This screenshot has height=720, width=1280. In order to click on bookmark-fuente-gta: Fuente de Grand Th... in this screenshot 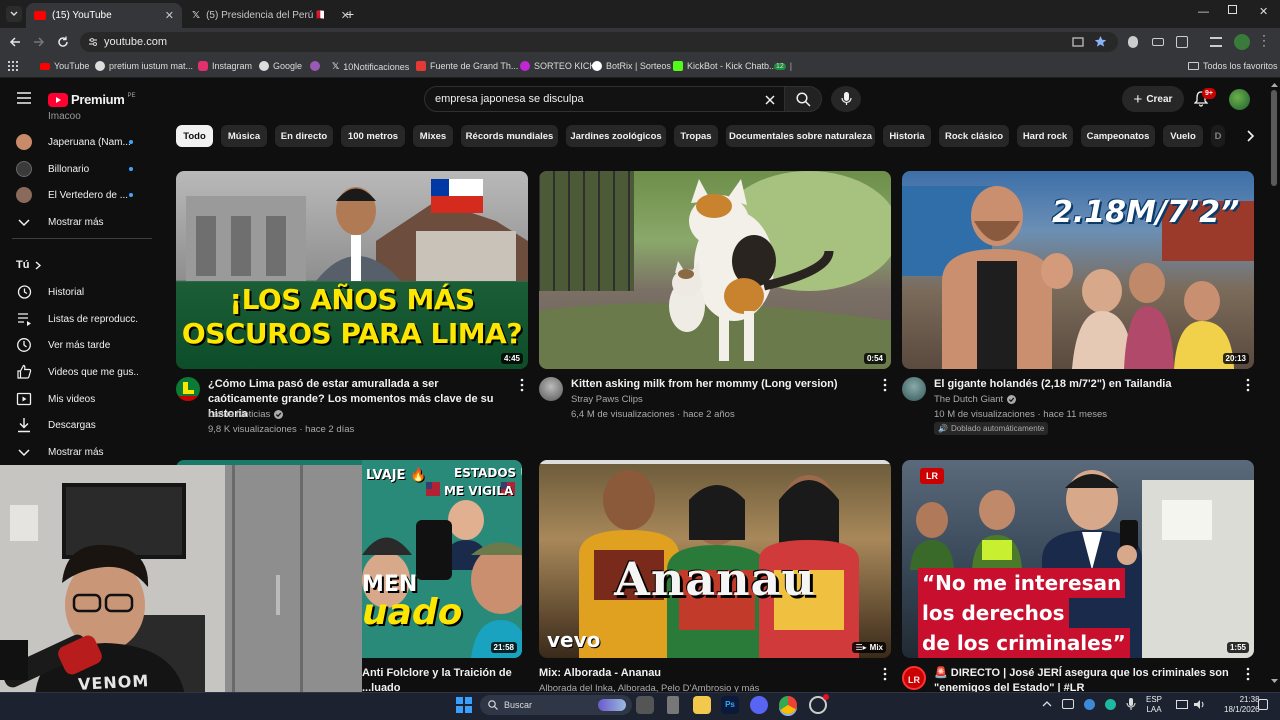, I will do `click(467, 66)`.